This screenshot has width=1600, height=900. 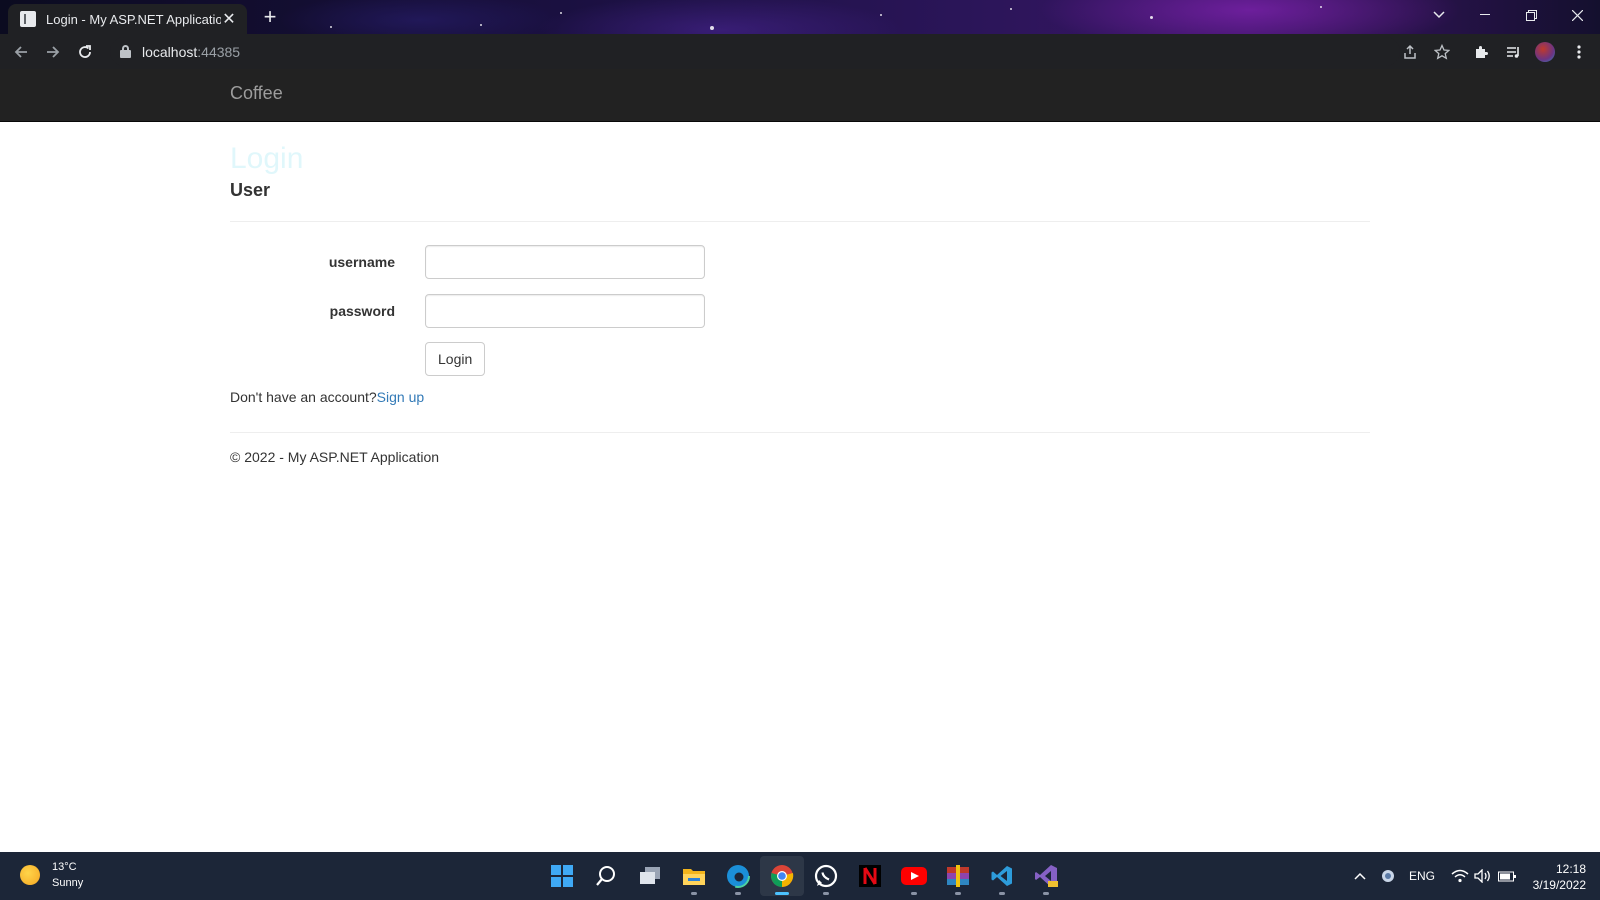 I want to click on page-subtitle: User, so click(x=250, y=190).